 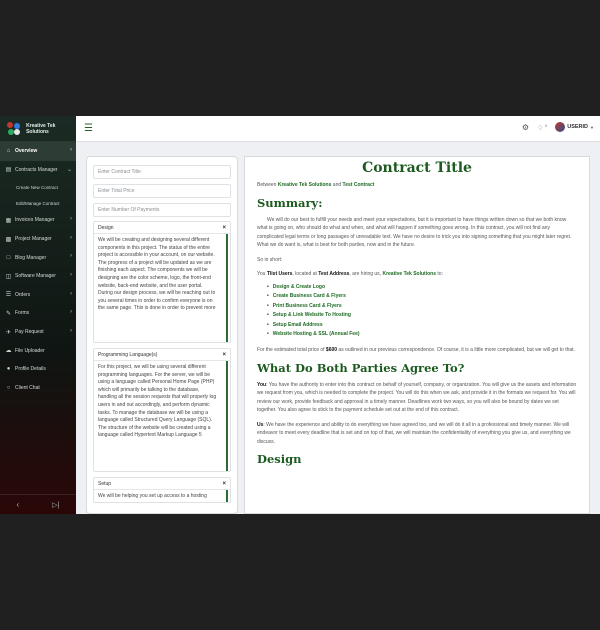 I want to click on collapse-icon: ▷|, so click(x=55, y=505).